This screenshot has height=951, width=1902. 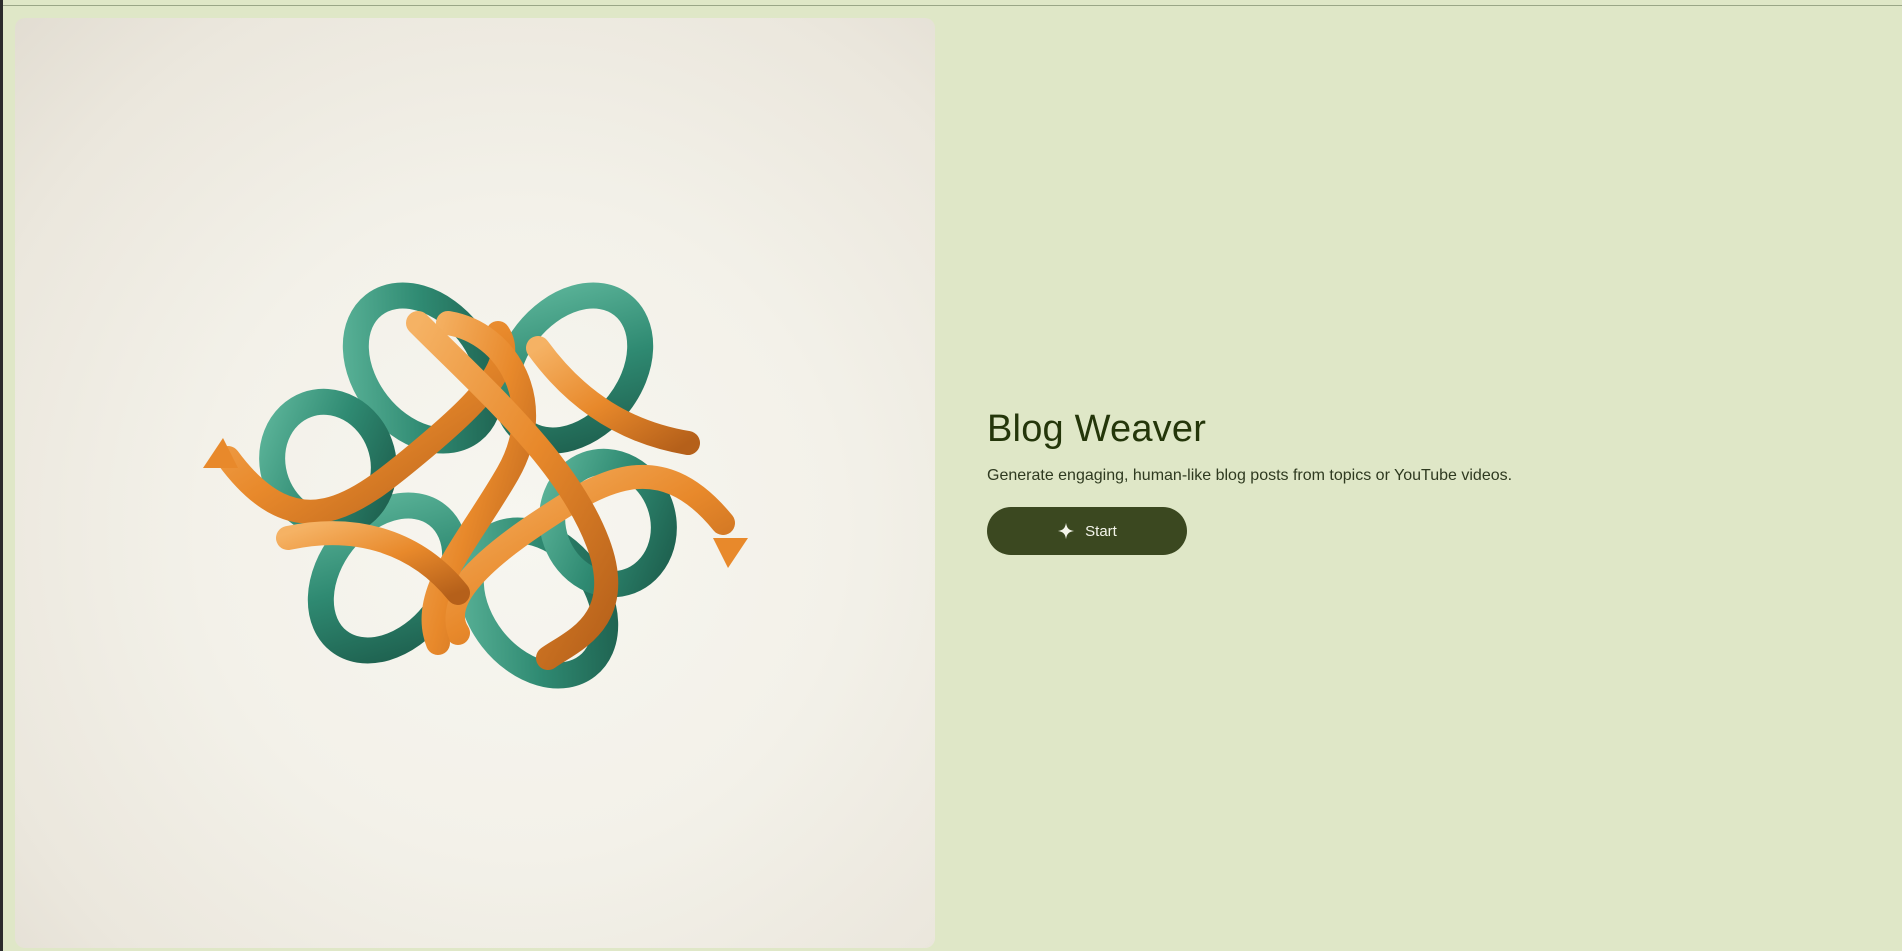 I want to click on start-button: Start, so click(x=1087, y=531).